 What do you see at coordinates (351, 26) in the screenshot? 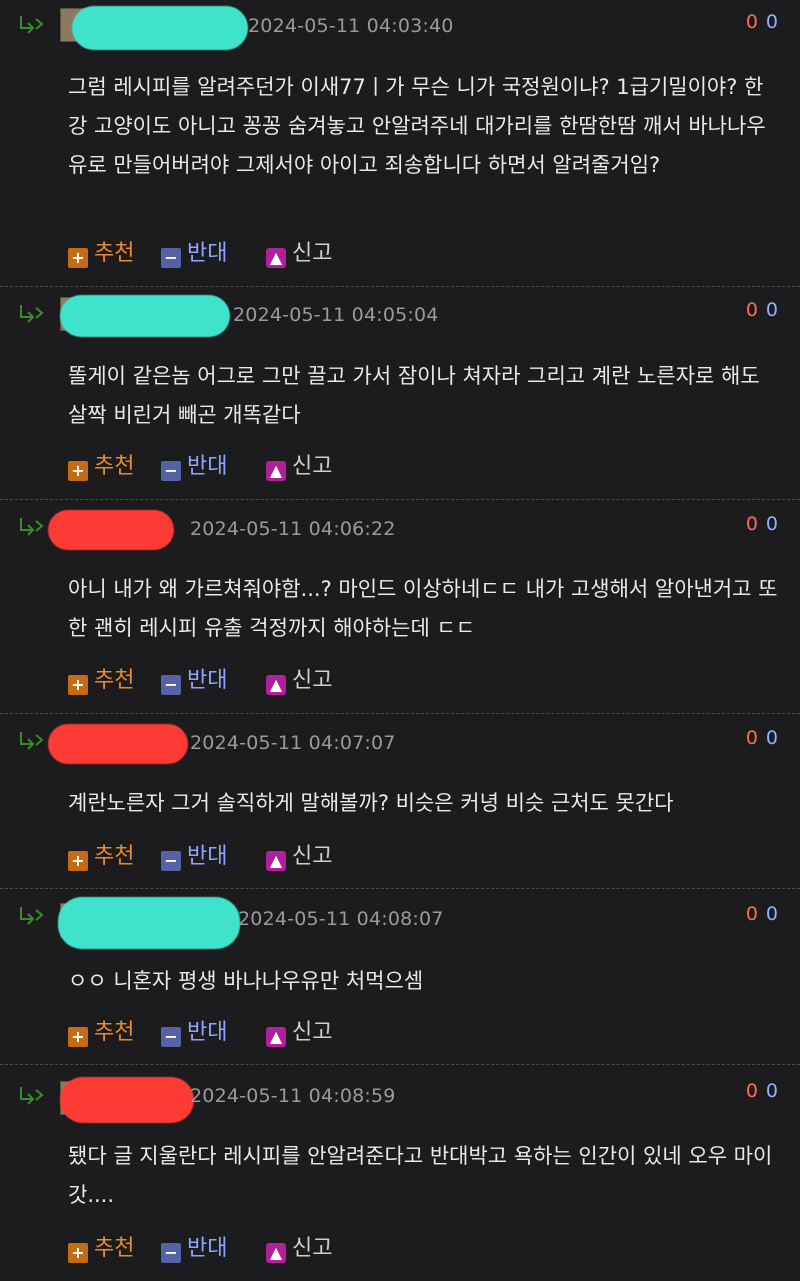
I see `comment-timestamp: 2024-05-11 04:03:40` at bounding box center [351, 26].